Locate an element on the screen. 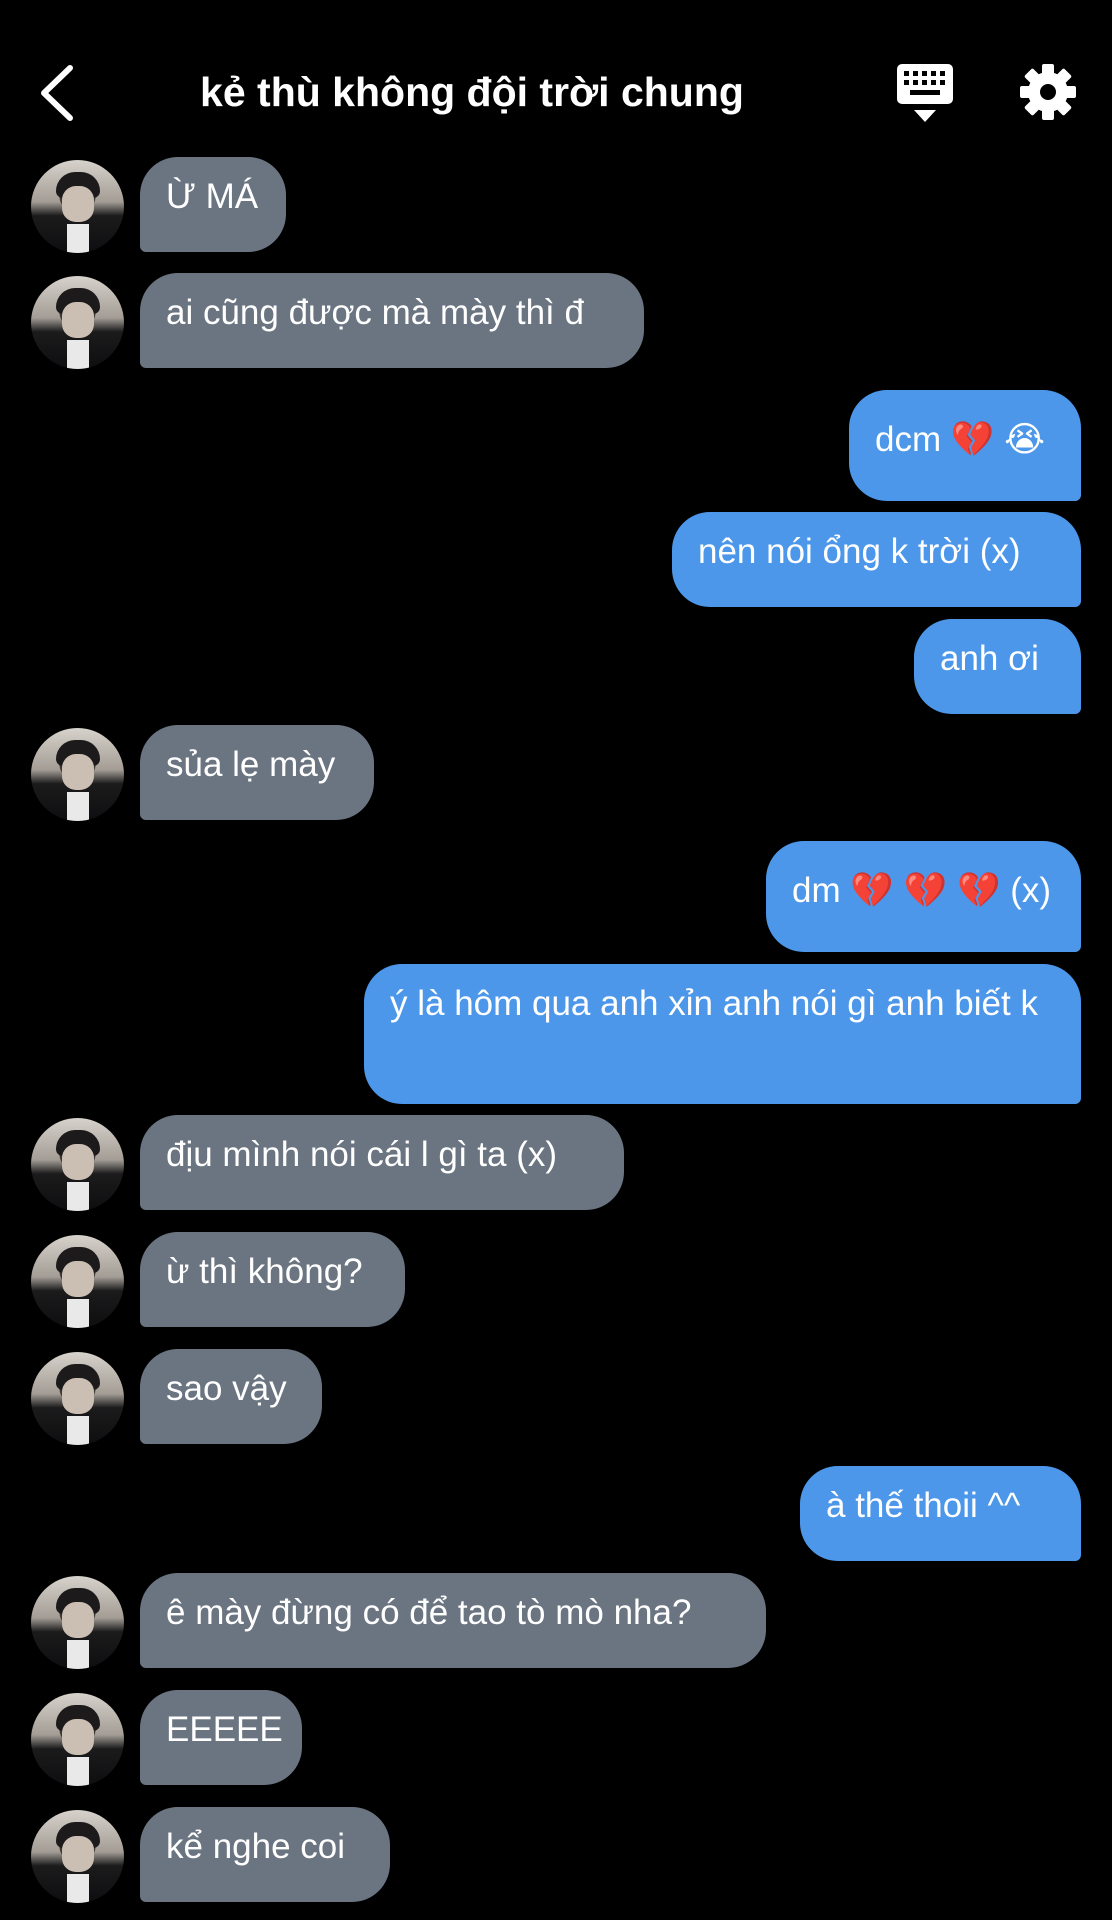 This screenshot has height=1920, width=1112. keyboard-dismiss-icon is located at coordinates (925, 93).